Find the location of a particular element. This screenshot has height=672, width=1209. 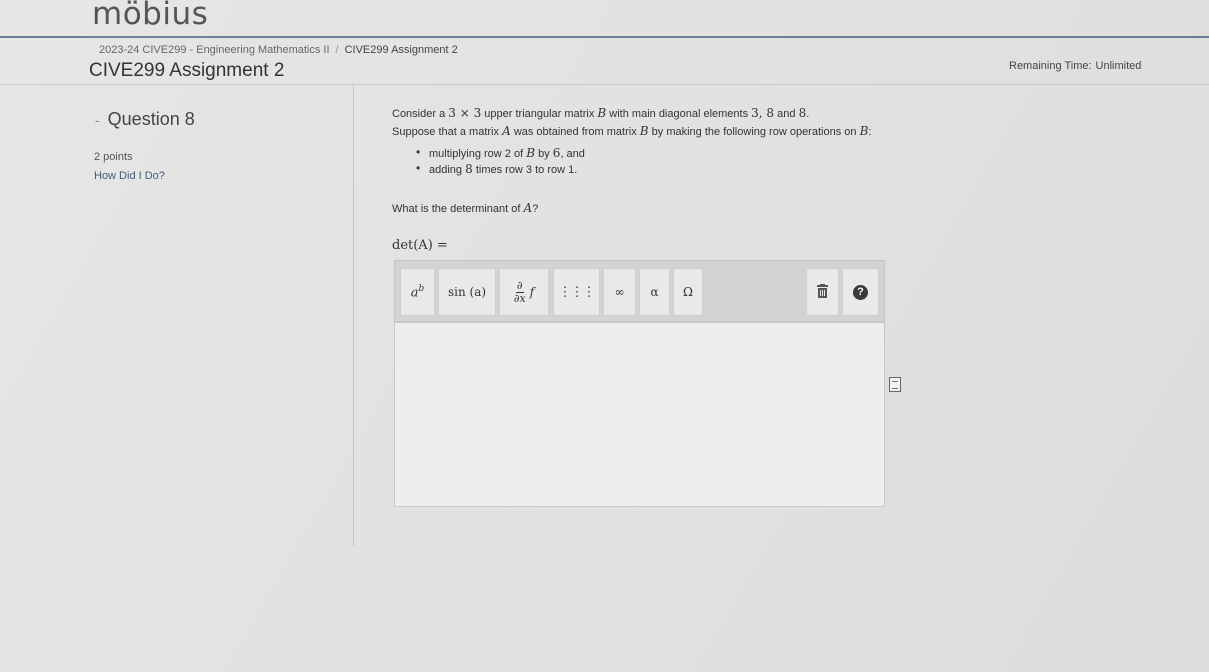

superscript-button: ab is located at coordinates (417, 292).